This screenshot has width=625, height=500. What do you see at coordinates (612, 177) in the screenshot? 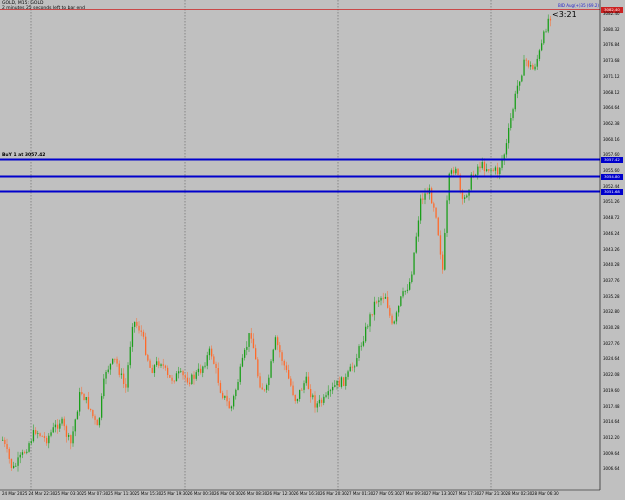
I see `stop-line-tag: 3054.80` at bounding box center [612, 177].